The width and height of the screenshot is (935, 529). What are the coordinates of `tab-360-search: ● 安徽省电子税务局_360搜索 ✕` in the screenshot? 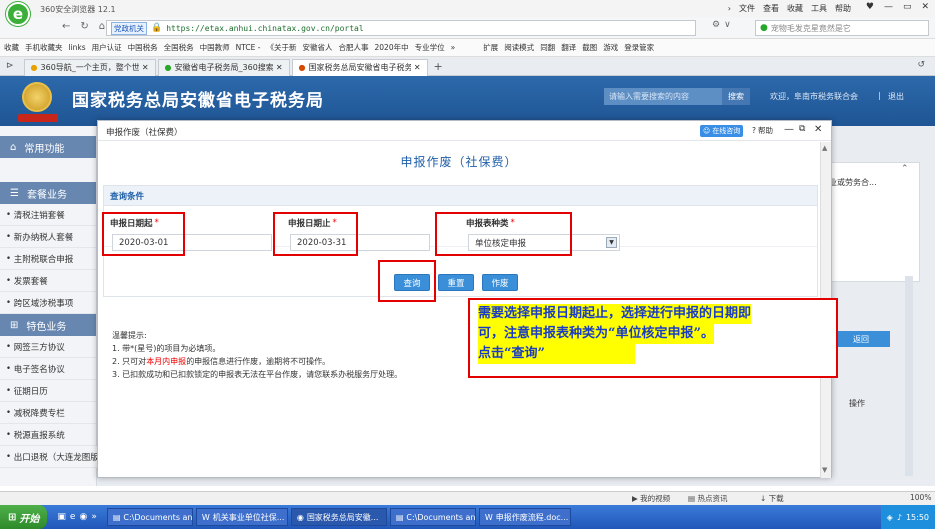 It's located at (223, 67).